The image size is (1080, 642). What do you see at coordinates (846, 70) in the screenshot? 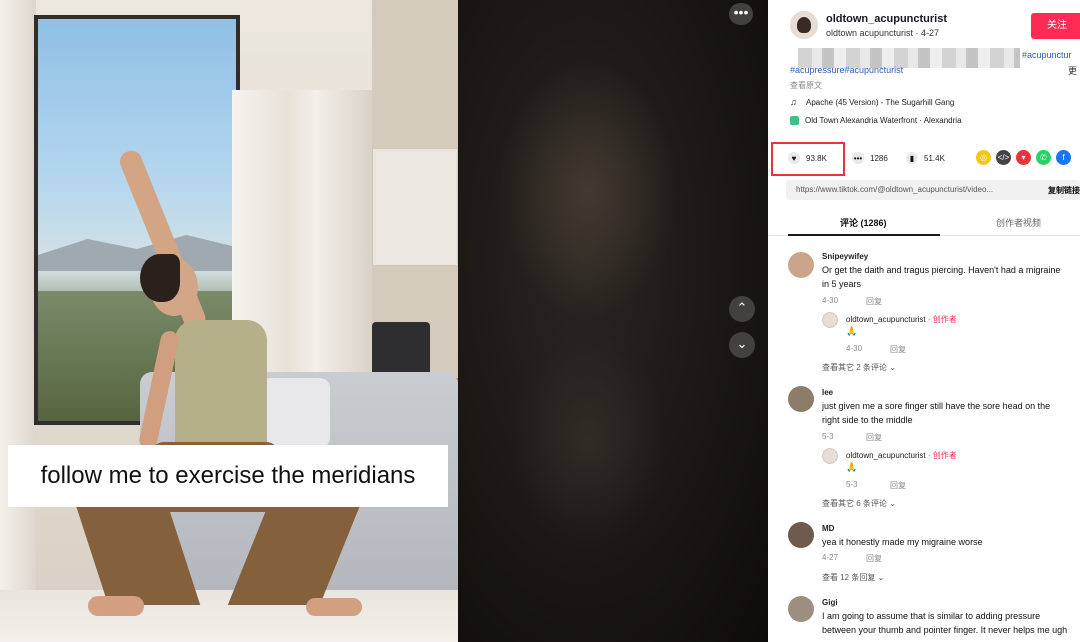
I see `hashtags: #acupressure#acupuncturist` at bounding box center [846, 70].